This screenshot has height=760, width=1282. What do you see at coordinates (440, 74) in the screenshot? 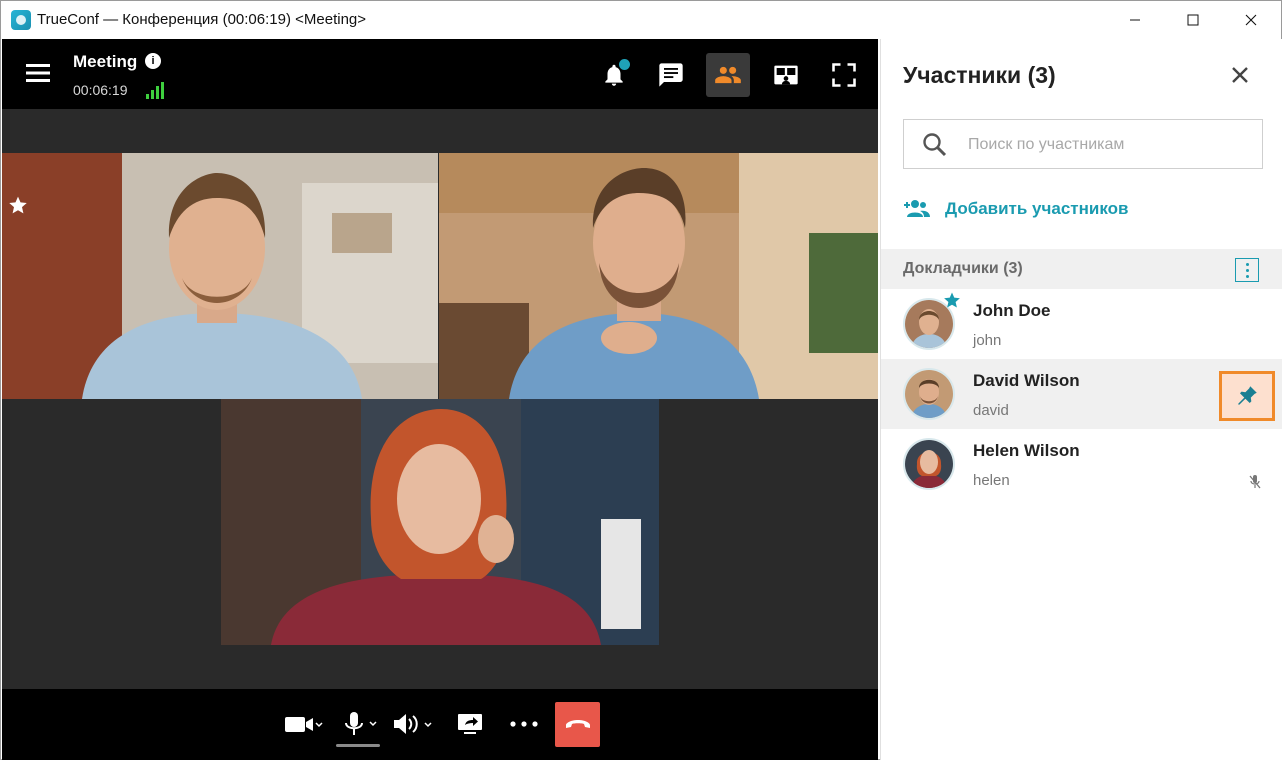
I see `conference-top-bar: Meeting i 00:06:19` at bounding box center [440, 74].